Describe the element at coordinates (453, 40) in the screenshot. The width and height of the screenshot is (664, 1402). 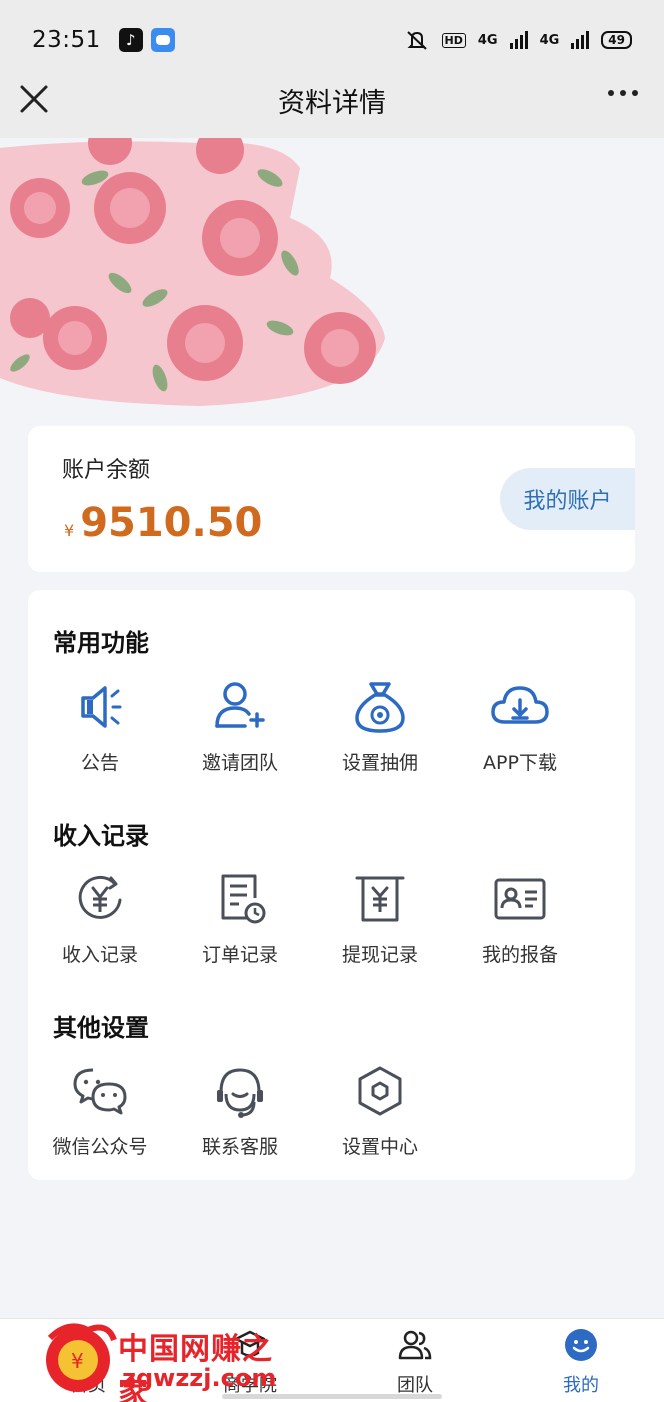
I see `hd-badge: HD` at that location.